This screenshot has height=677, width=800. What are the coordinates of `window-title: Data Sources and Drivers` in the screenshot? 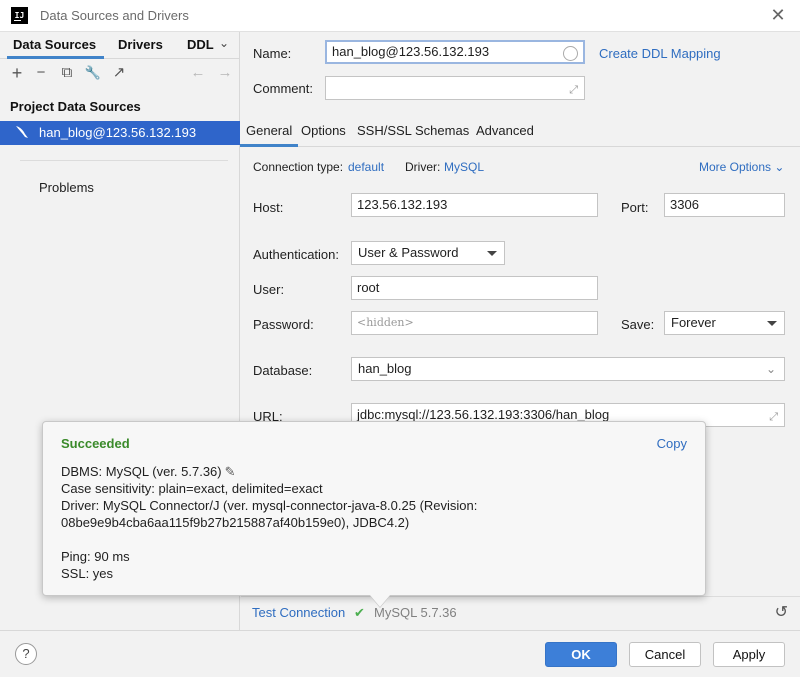 It's located at (114, 15).